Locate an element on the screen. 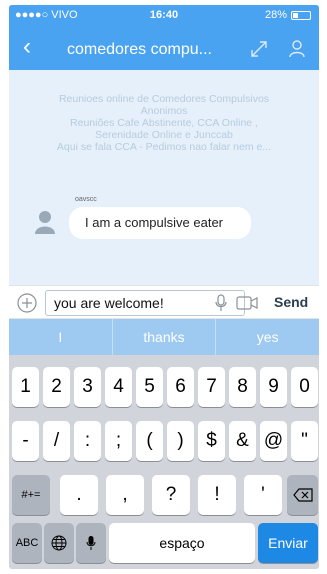 The image size is (327, 574). sender-name: oavscc is located at coordinates (86, 199).